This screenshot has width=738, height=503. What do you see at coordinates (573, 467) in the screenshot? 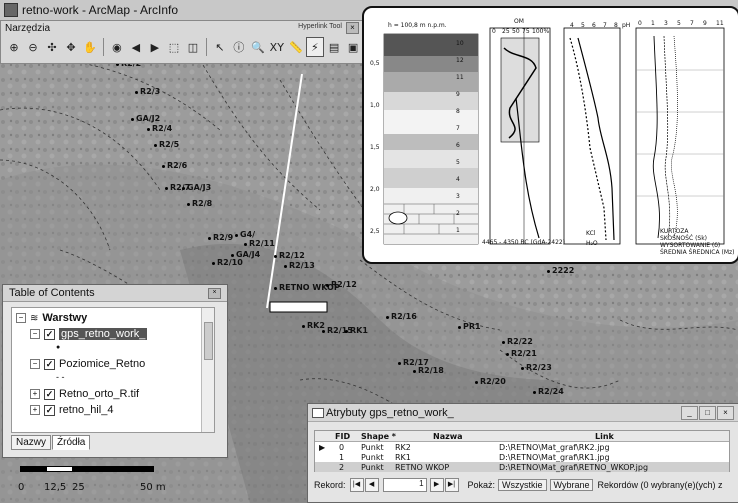
I see `cell-link: D:\RETNO\Mat_graf\RETNO_WKOP.jpg` at bounding box center [573, 467].